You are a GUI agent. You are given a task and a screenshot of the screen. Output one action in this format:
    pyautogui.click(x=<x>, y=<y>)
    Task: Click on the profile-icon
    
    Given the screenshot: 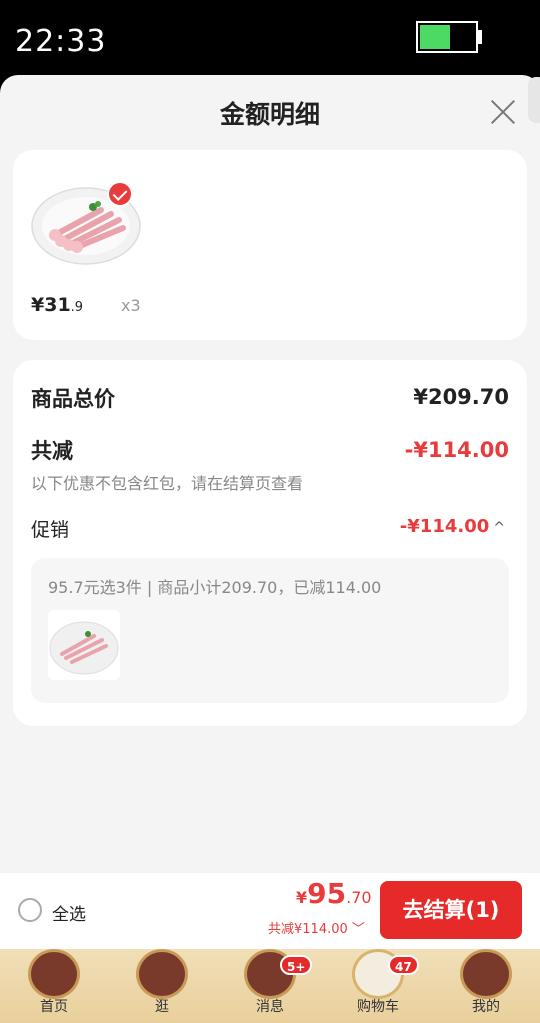 What is the action you would take?
    pyautogui.click(x=486, y=974)
    